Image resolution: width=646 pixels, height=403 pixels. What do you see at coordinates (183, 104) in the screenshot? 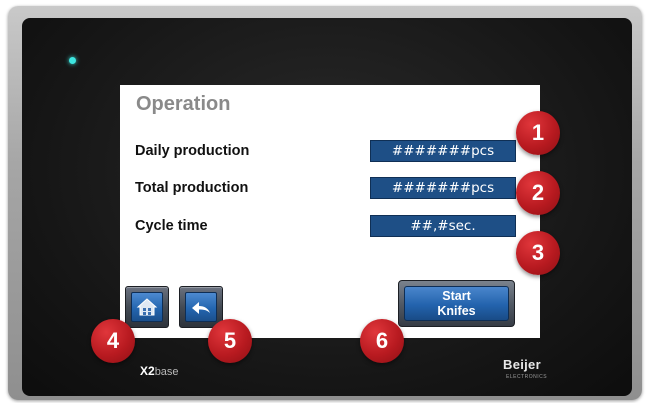
I see `page-title: Operation` at bounding box center [183, 104].